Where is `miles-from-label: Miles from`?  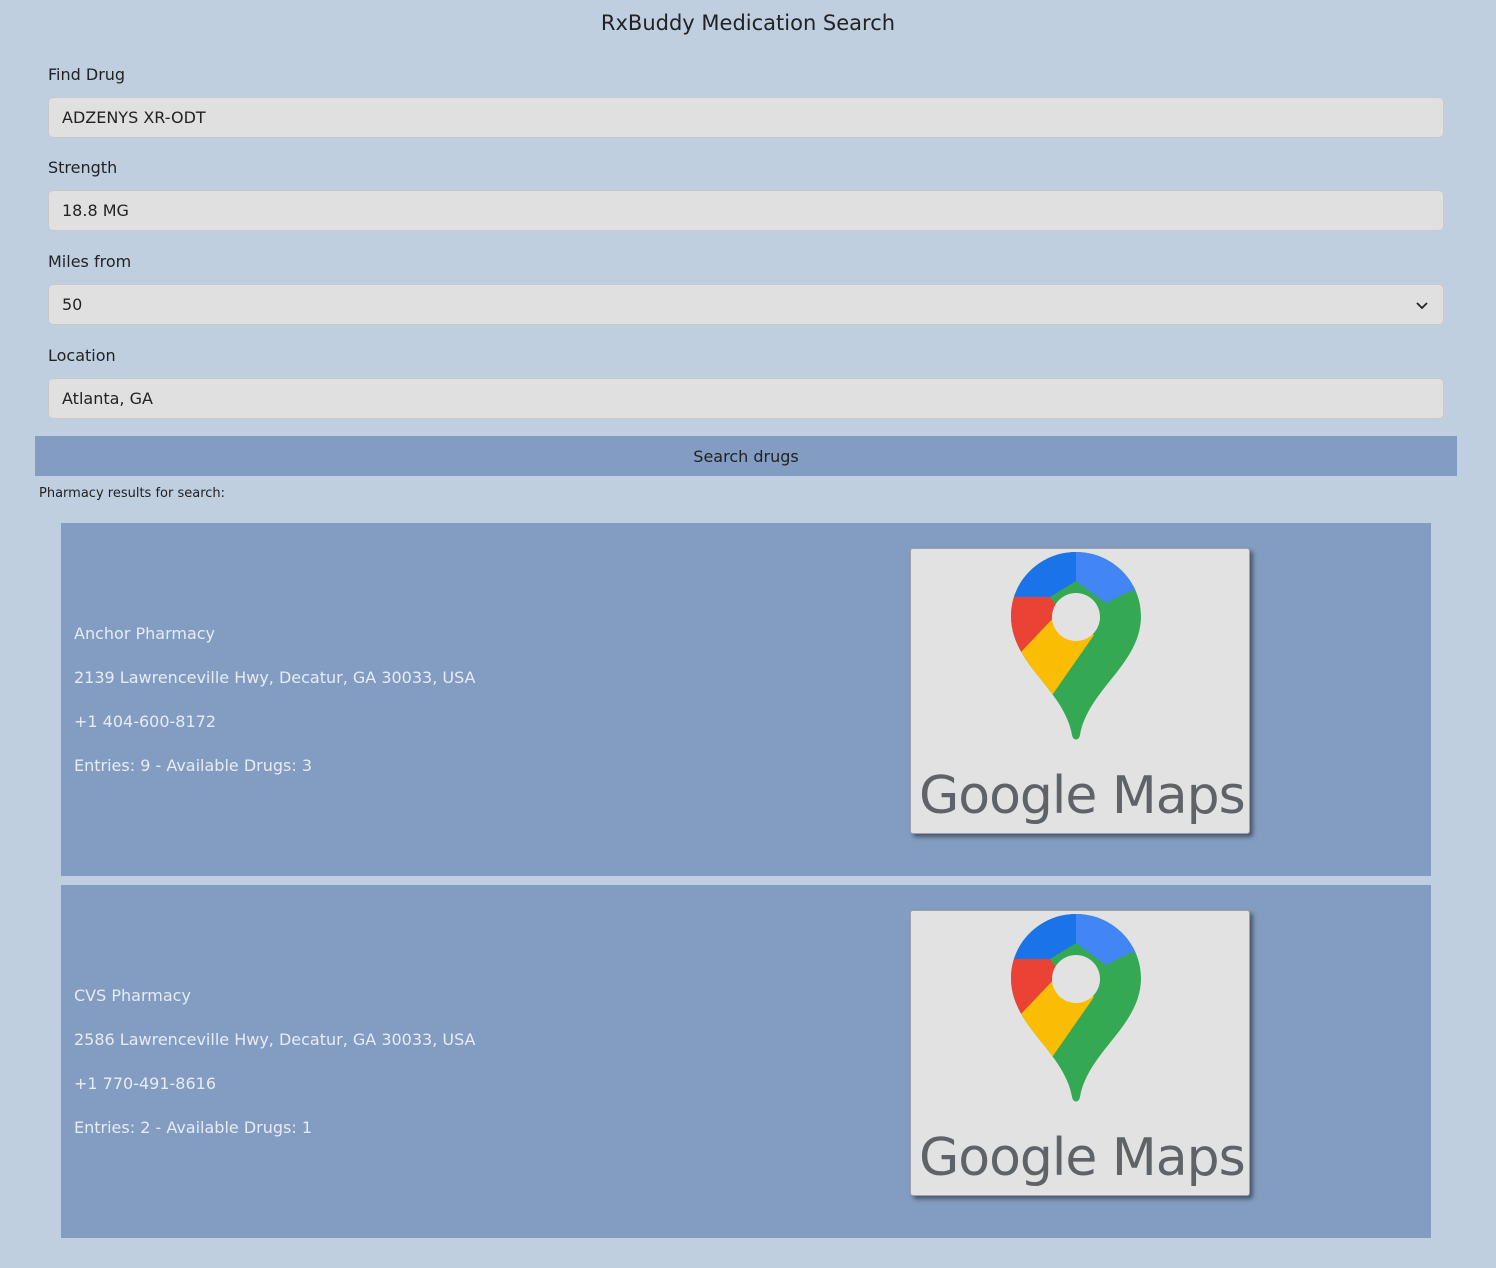
miles-from-label: Miles from is located at coordinates (90, 261).